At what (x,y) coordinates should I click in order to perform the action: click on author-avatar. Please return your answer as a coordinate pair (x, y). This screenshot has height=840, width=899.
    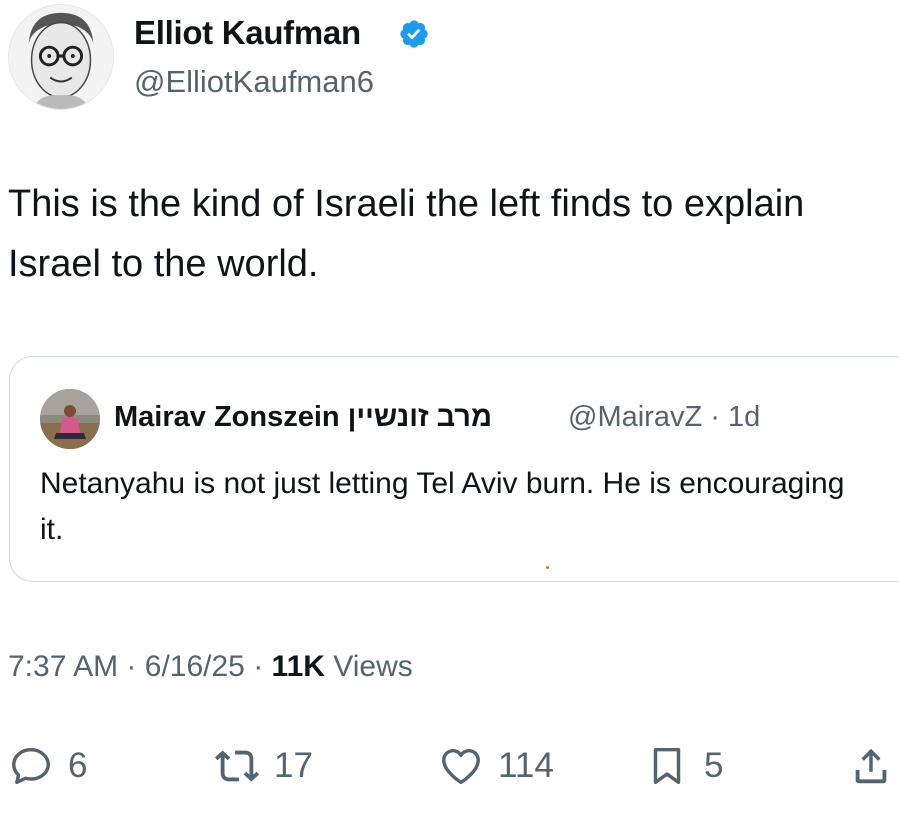
    Looking at the image, I should click on (61, 57).